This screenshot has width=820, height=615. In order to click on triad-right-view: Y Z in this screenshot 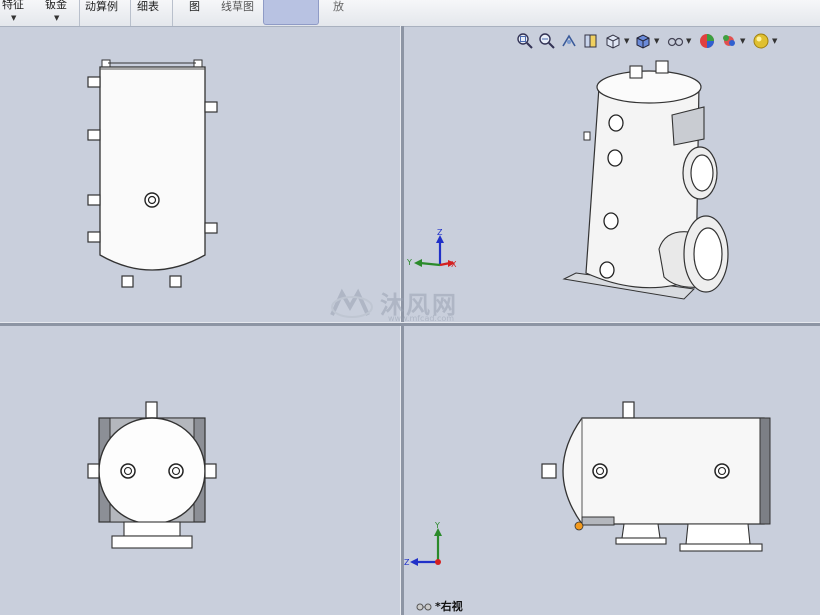, I will do `click(423, 544)`.